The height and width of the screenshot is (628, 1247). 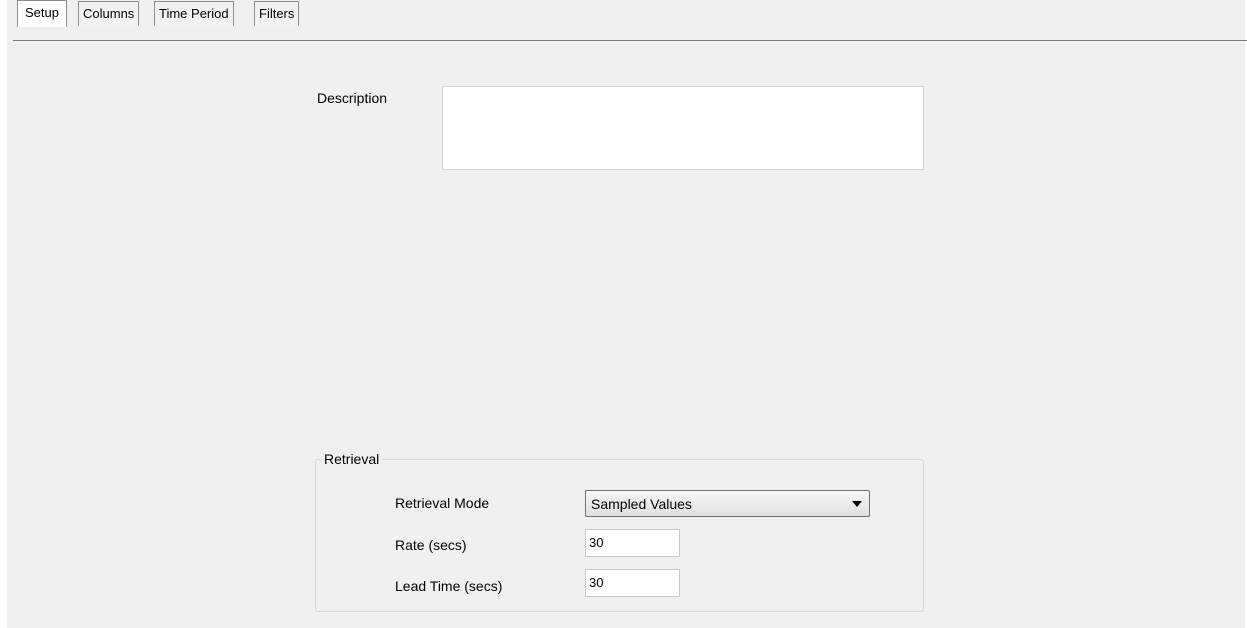 I want to click on tab-filters: Filters, so click(x=277, y=13).